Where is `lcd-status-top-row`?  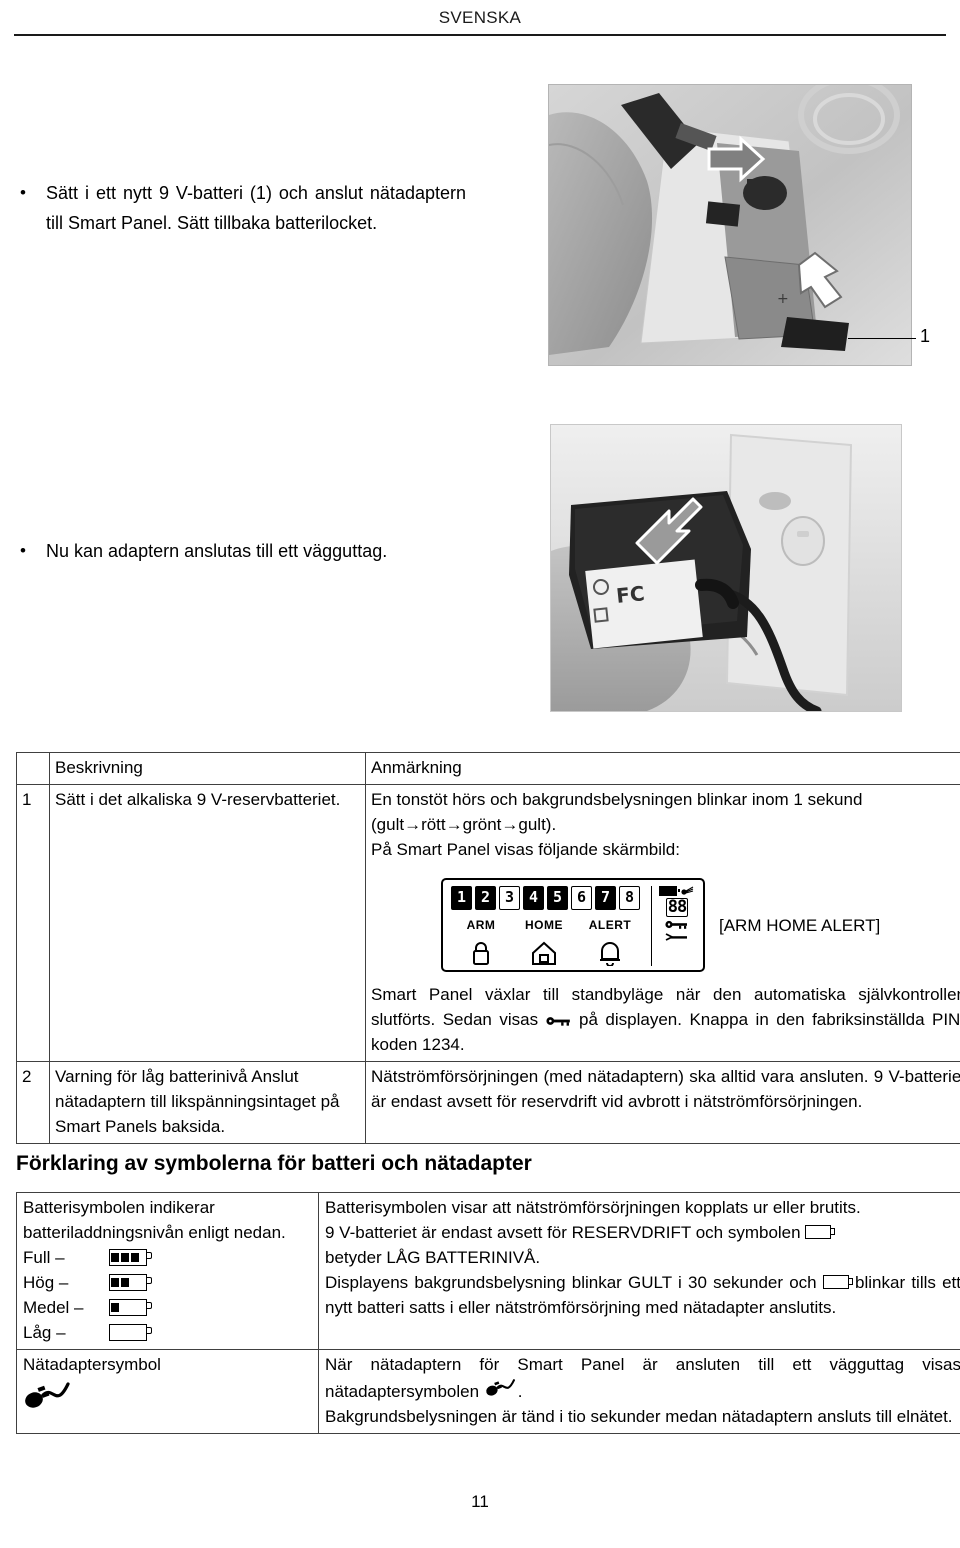
lcd-status-top-row is located at coordinates (677, 891).